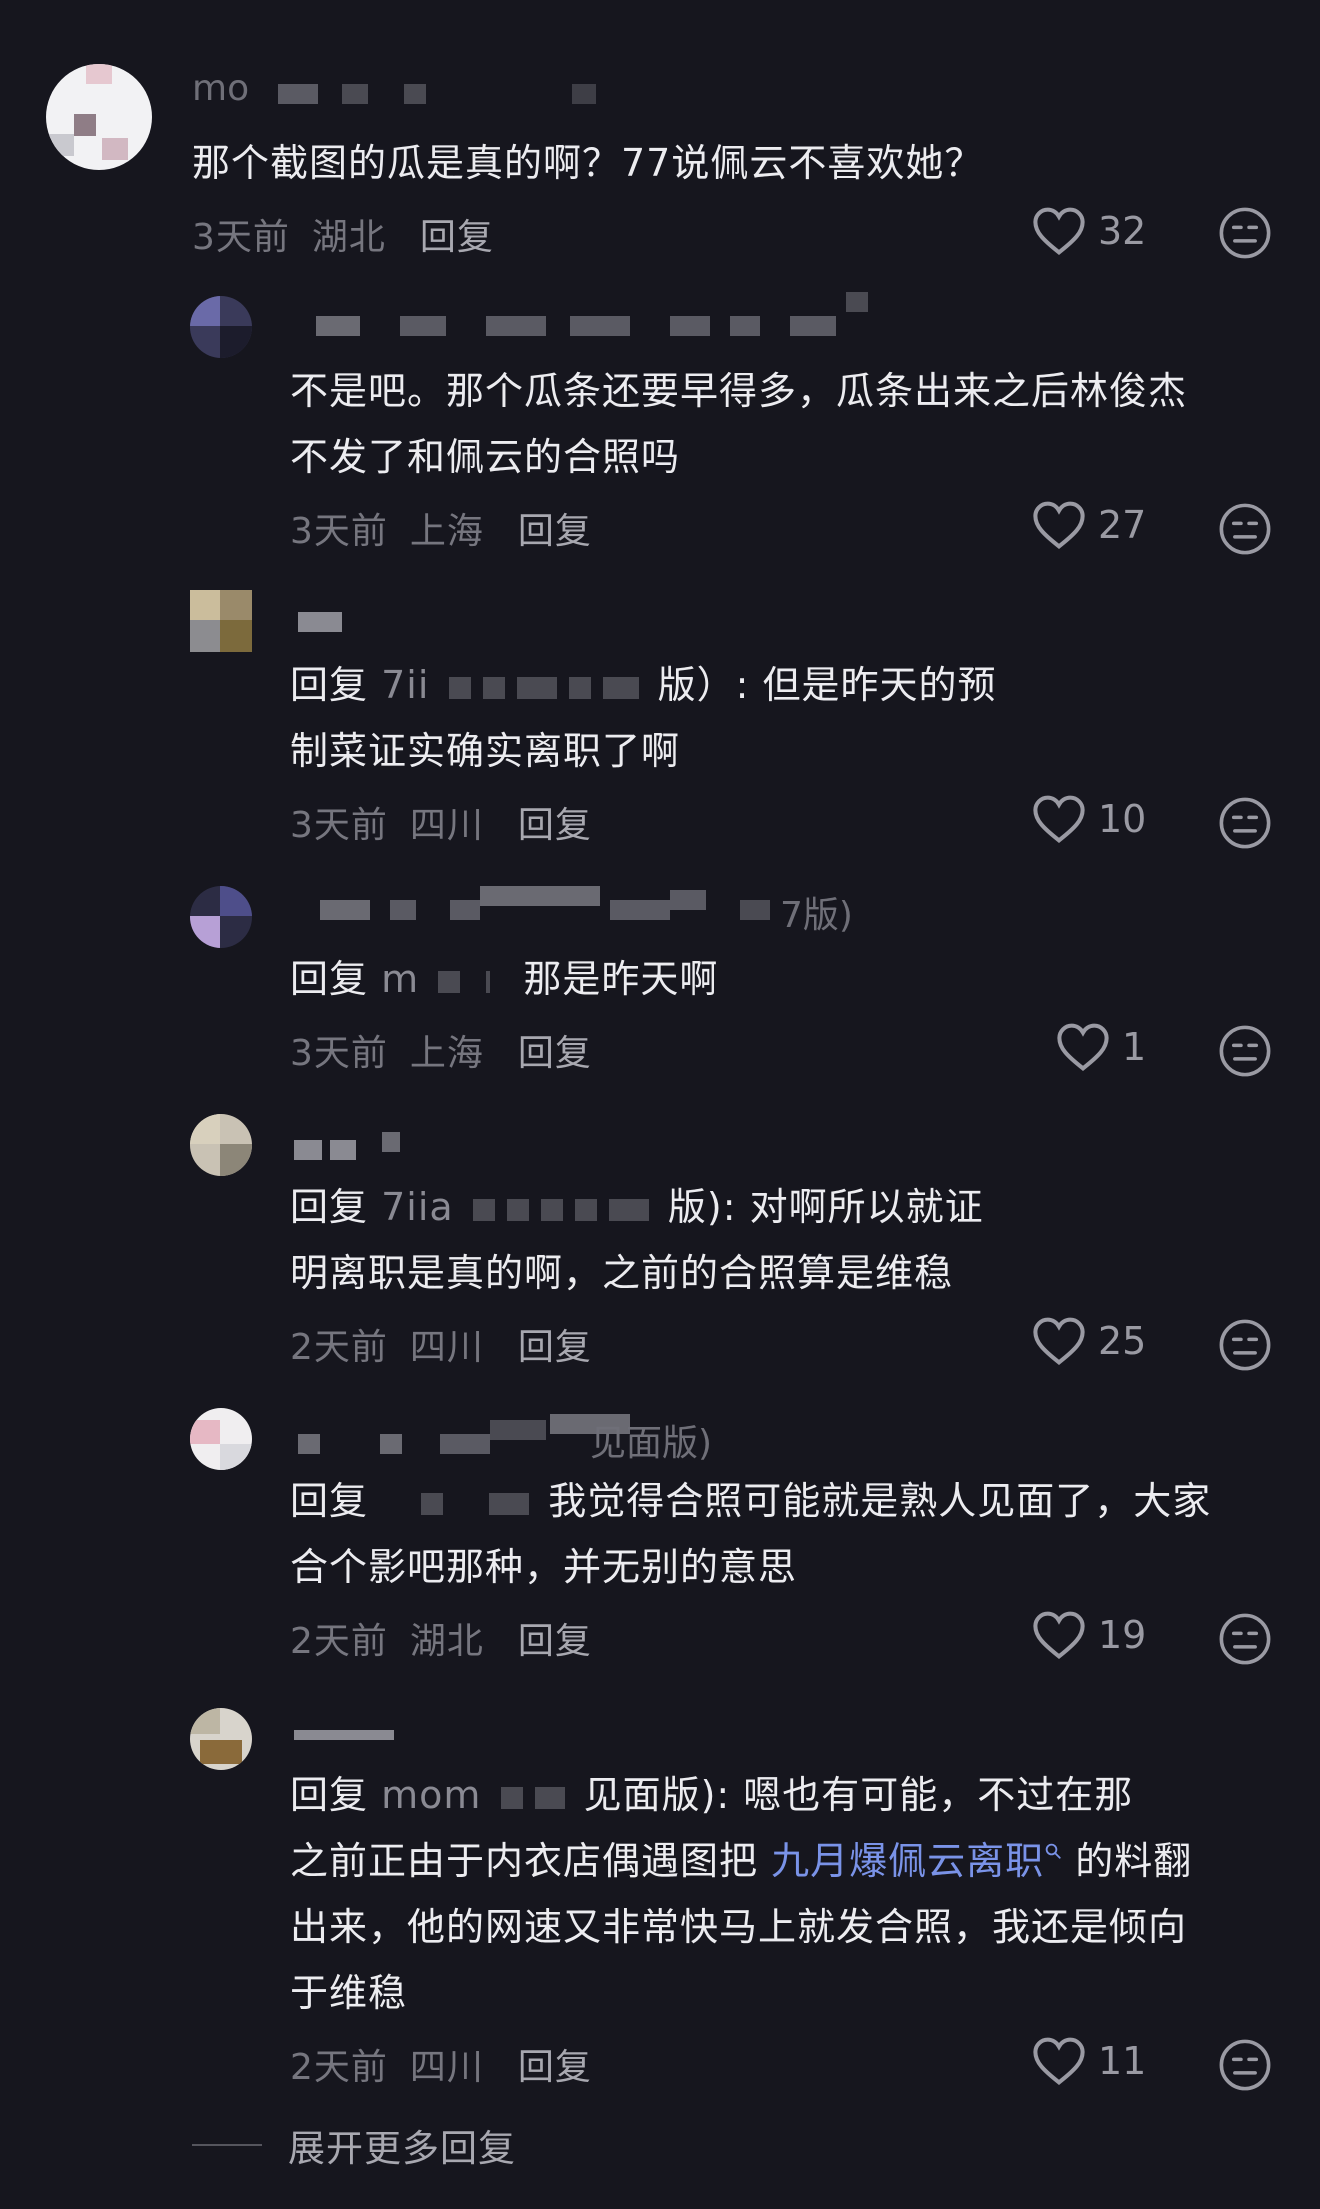 The image size is (1320, 2209). What do you see at coordinates (1053, 1851) in the screenshot?
I see `search-icon` at bounding box center [1053, 1851].